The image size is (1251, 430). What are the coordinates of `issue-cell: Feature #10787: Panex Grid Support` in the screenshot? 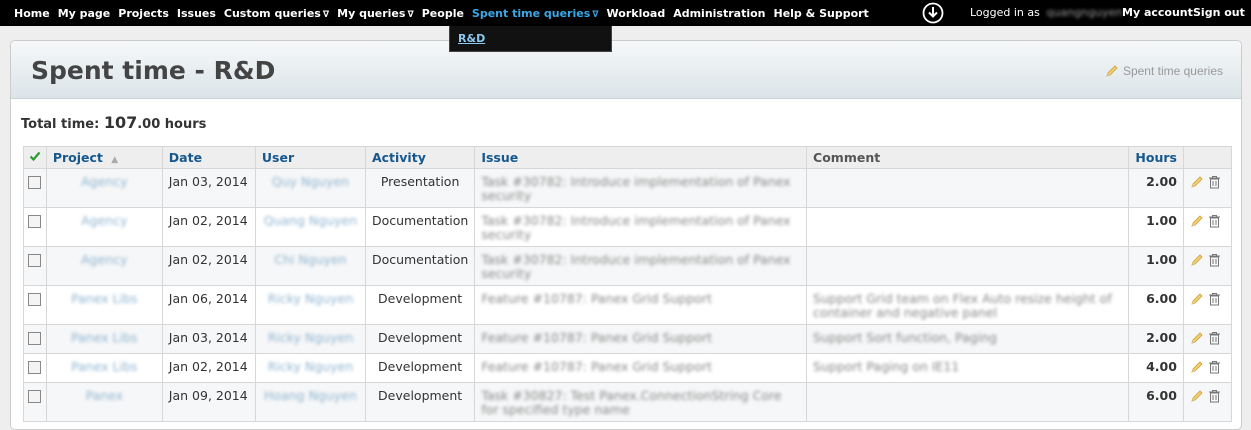 It's located at (641, 305).